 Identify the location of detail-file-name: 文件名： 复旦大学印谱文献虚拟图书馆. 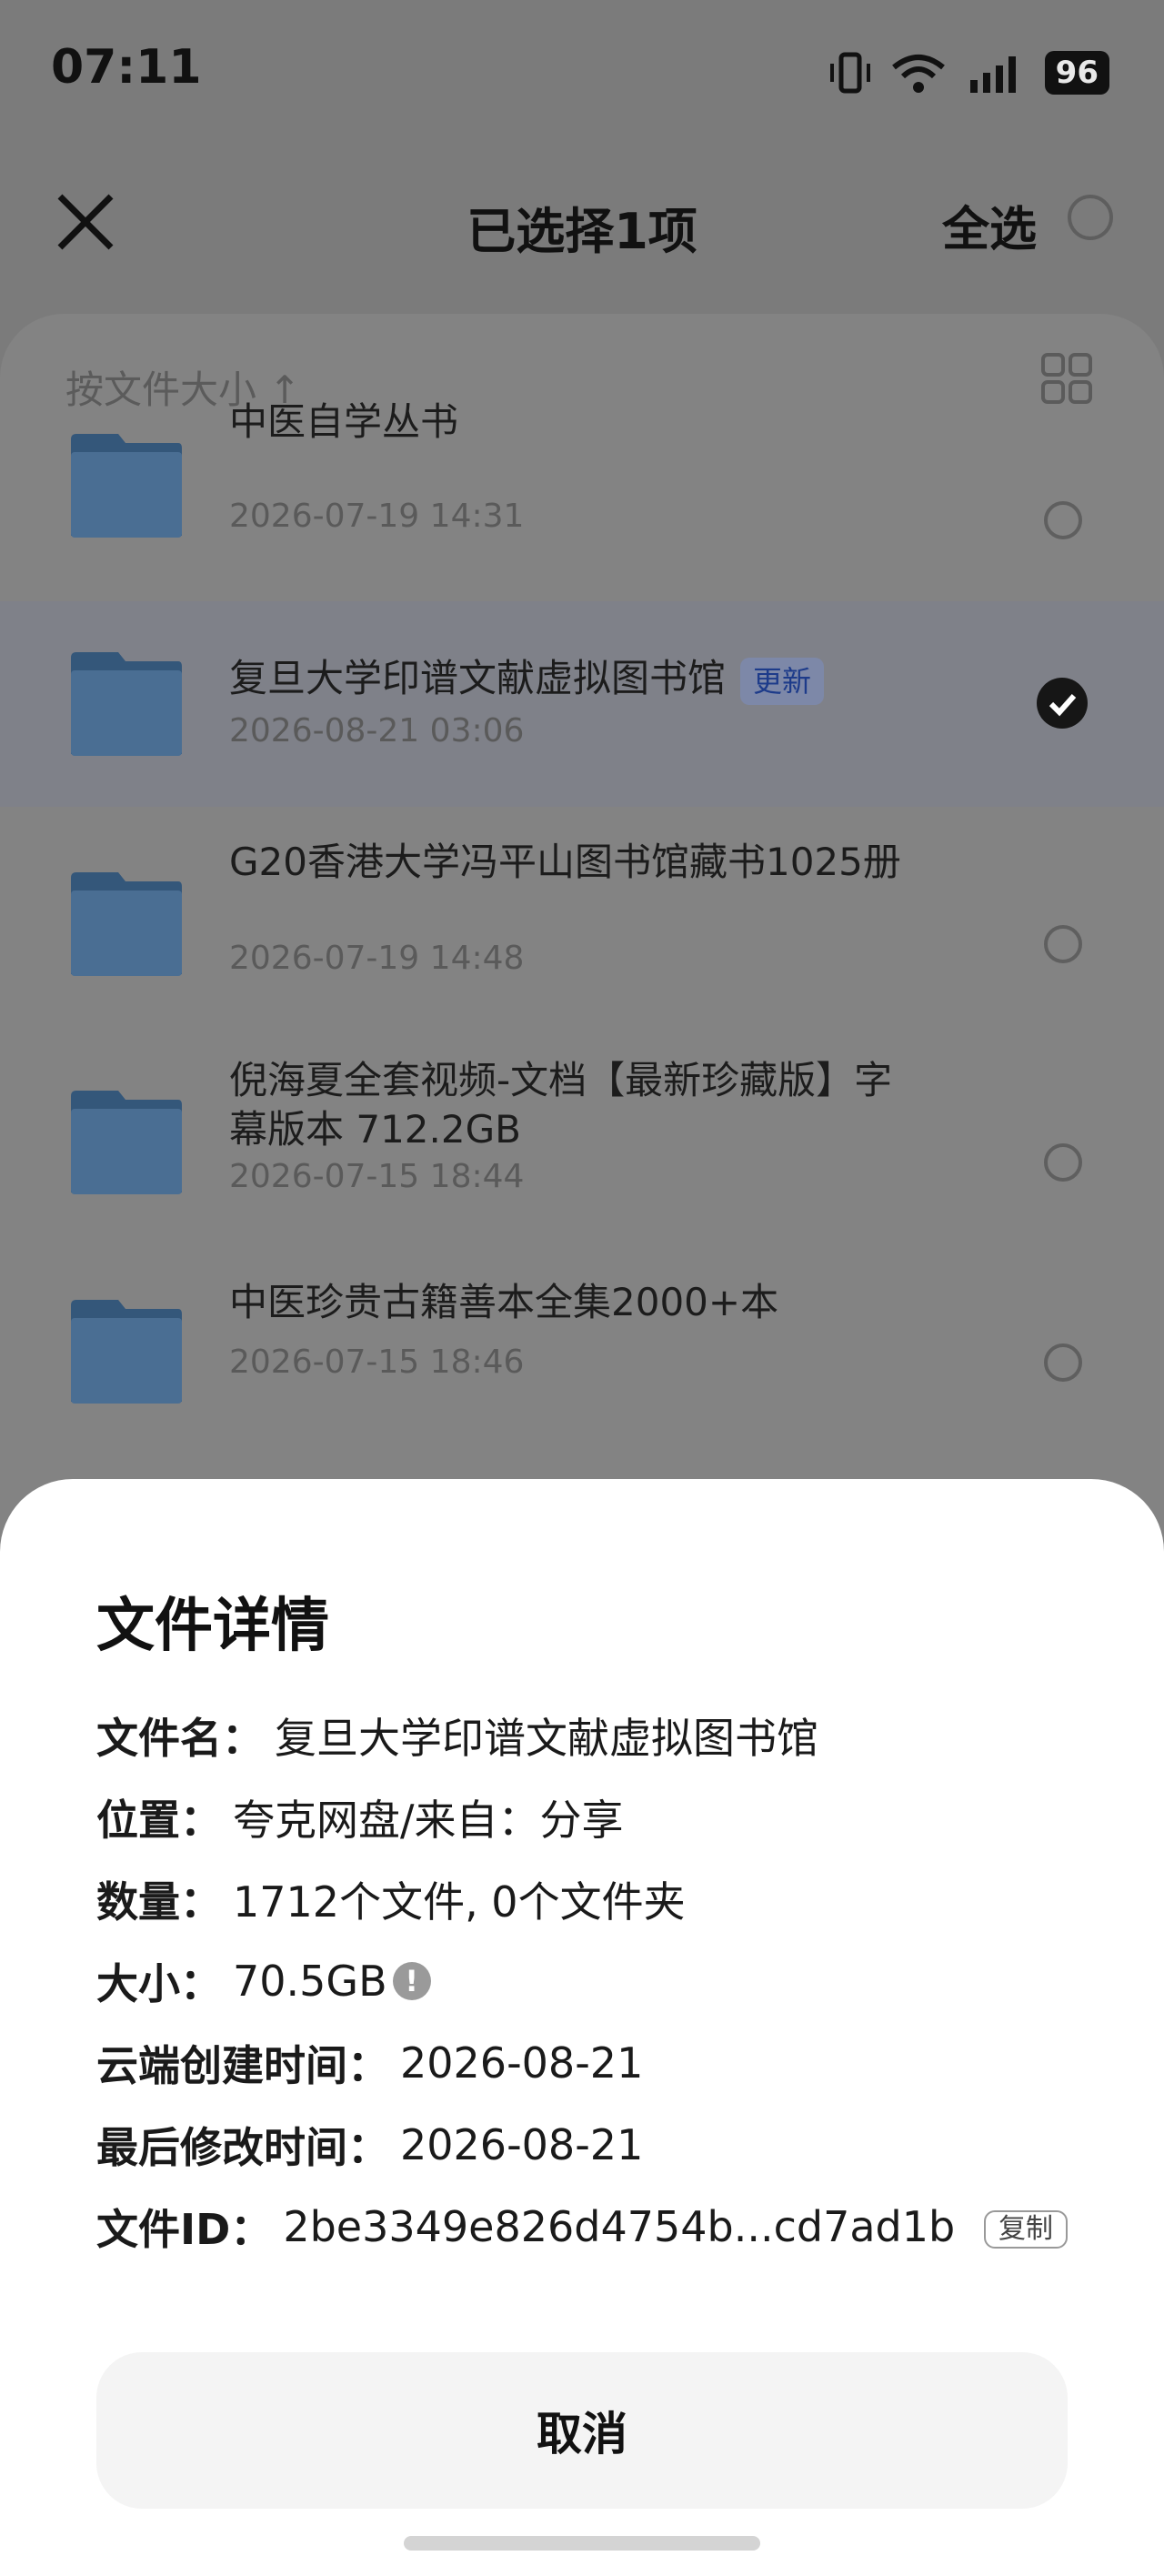
(588, 1735).